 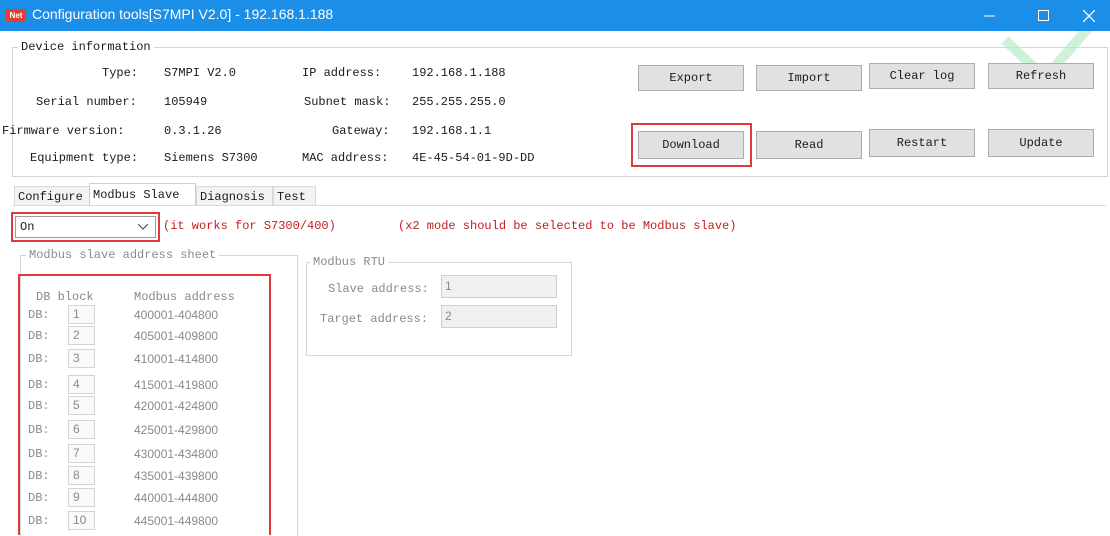 I want to click on tab-configure: Configure, so click(x=52, y=196).